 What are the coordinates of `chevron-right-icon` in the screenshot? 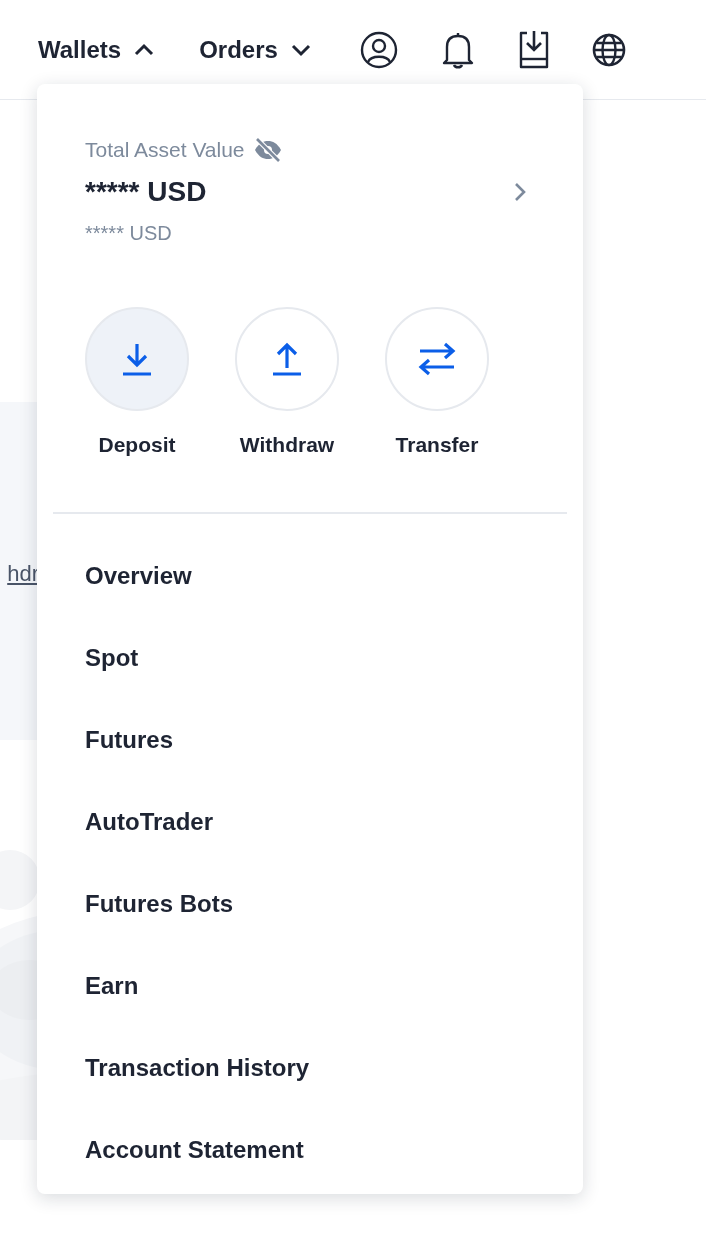 It's located at (520, 192).